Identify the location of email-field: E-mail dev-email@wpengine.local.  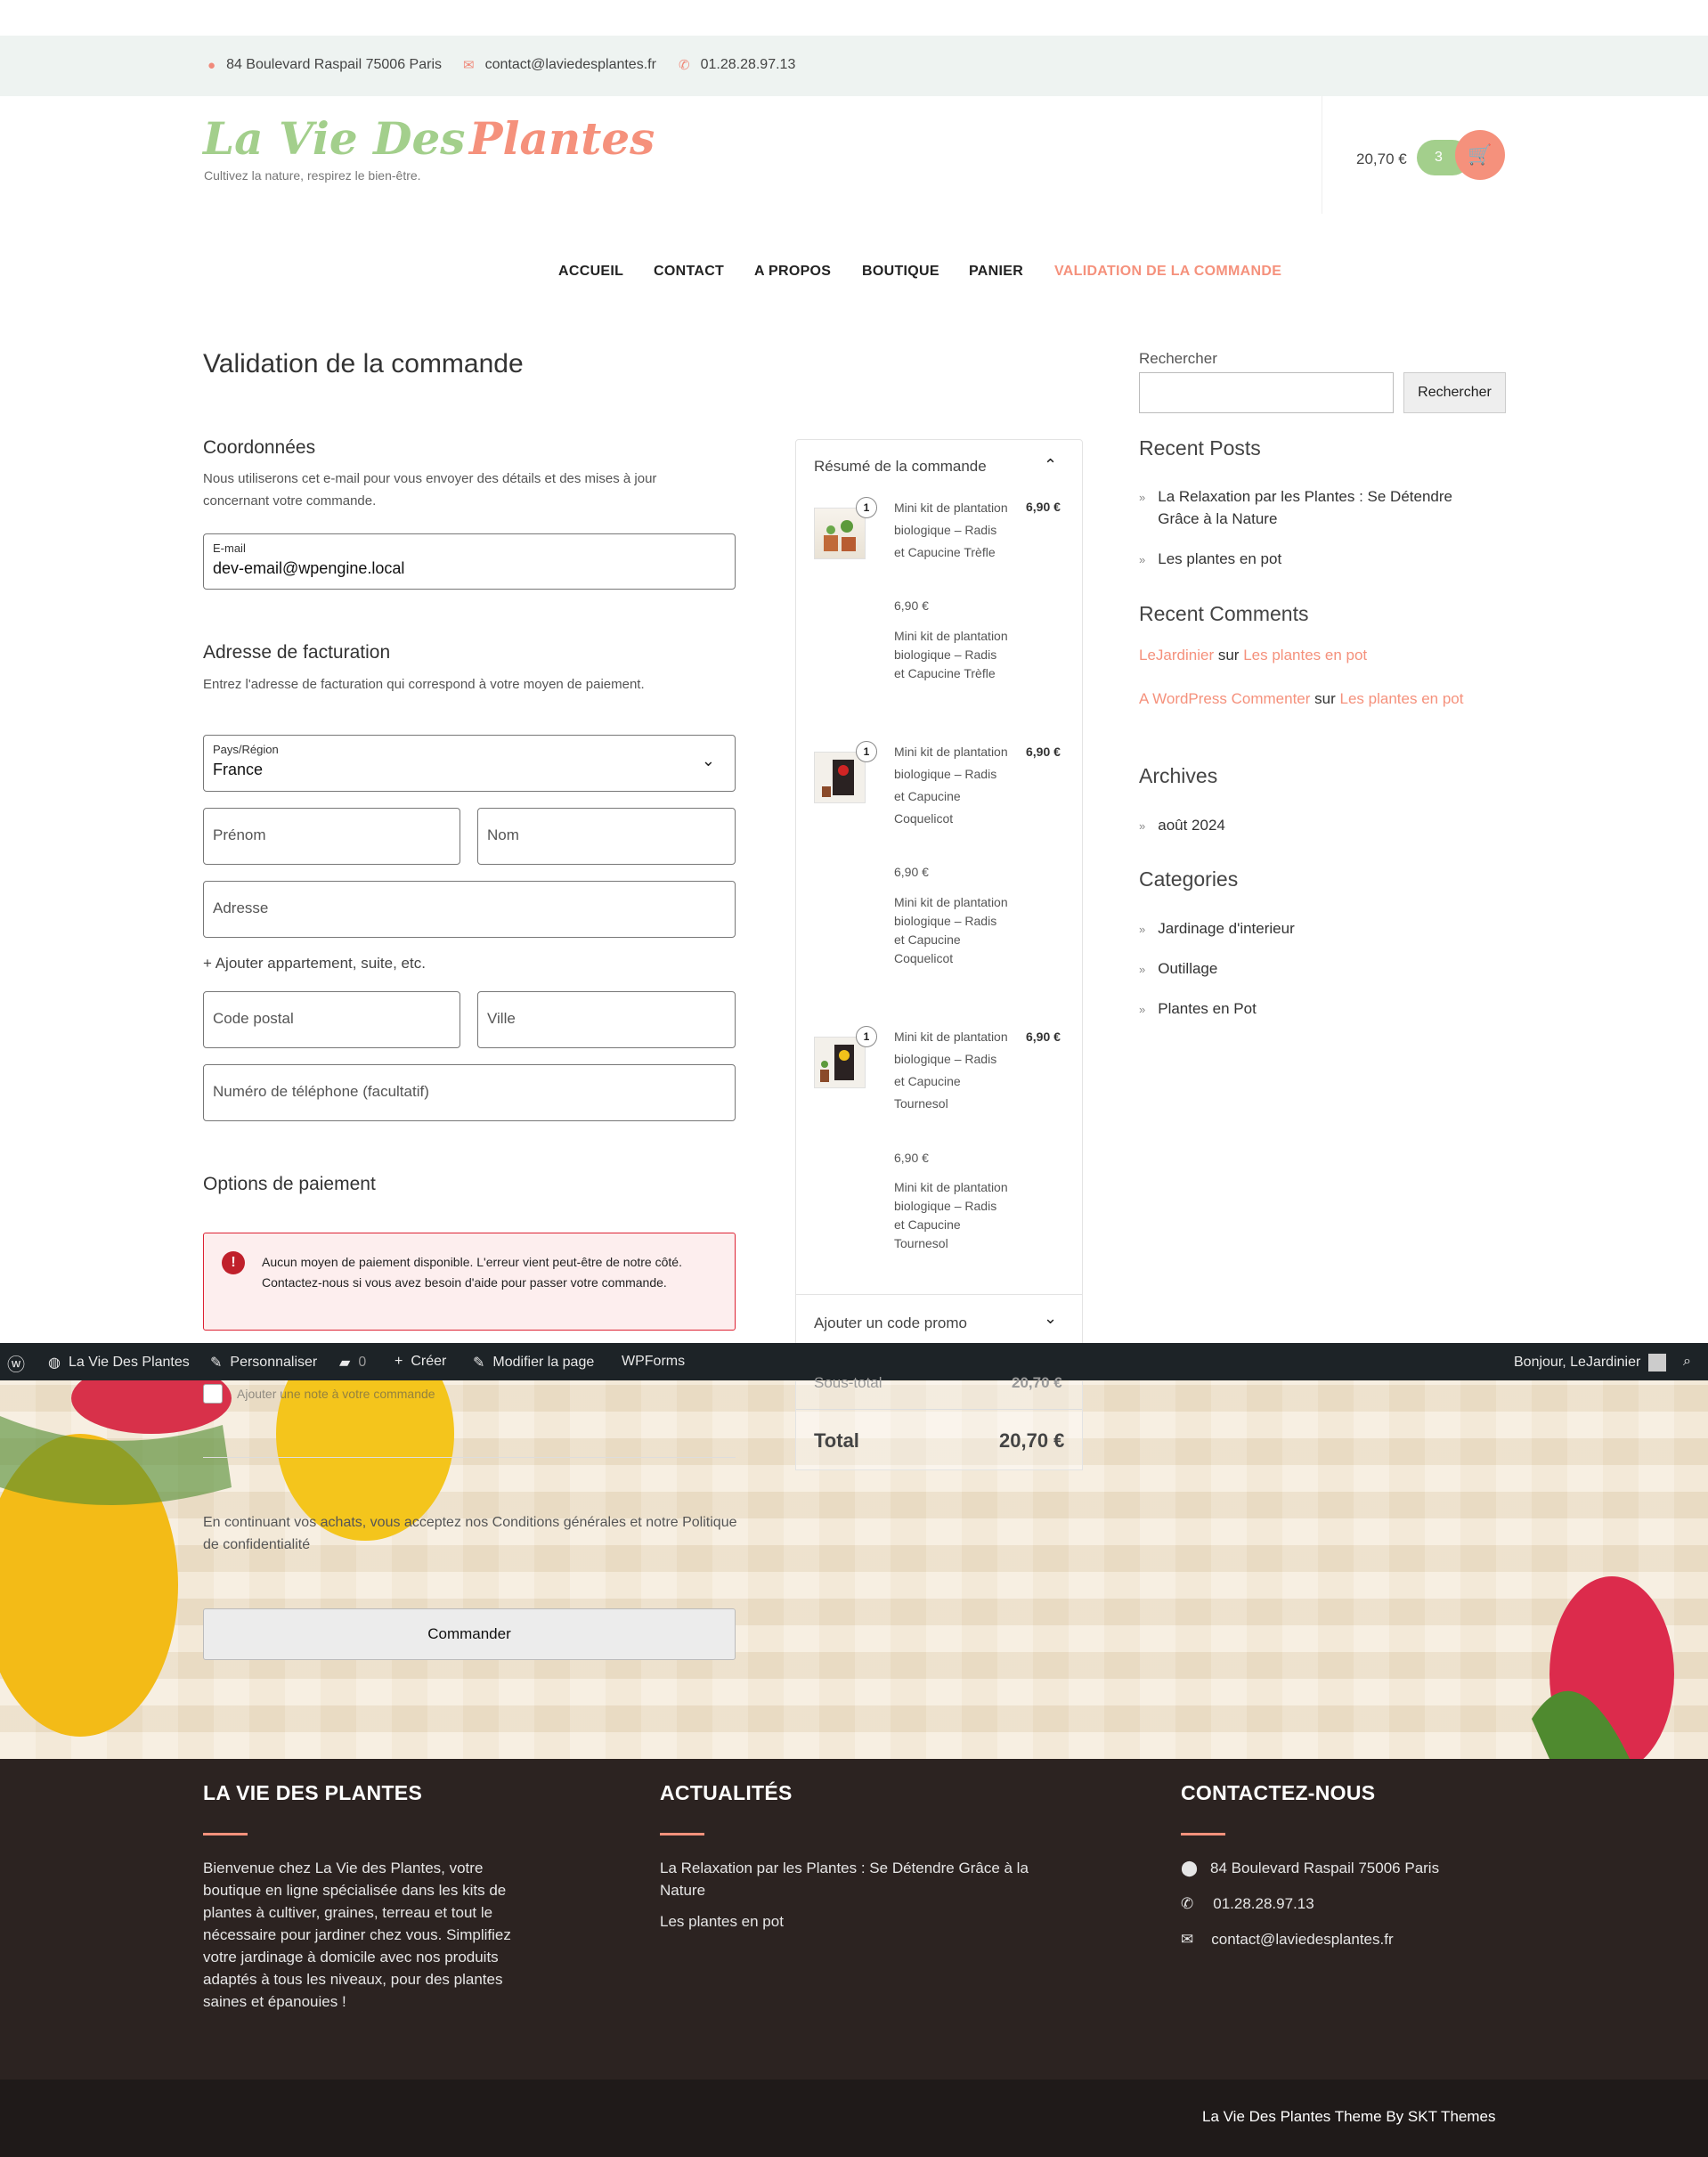
(470, 561).